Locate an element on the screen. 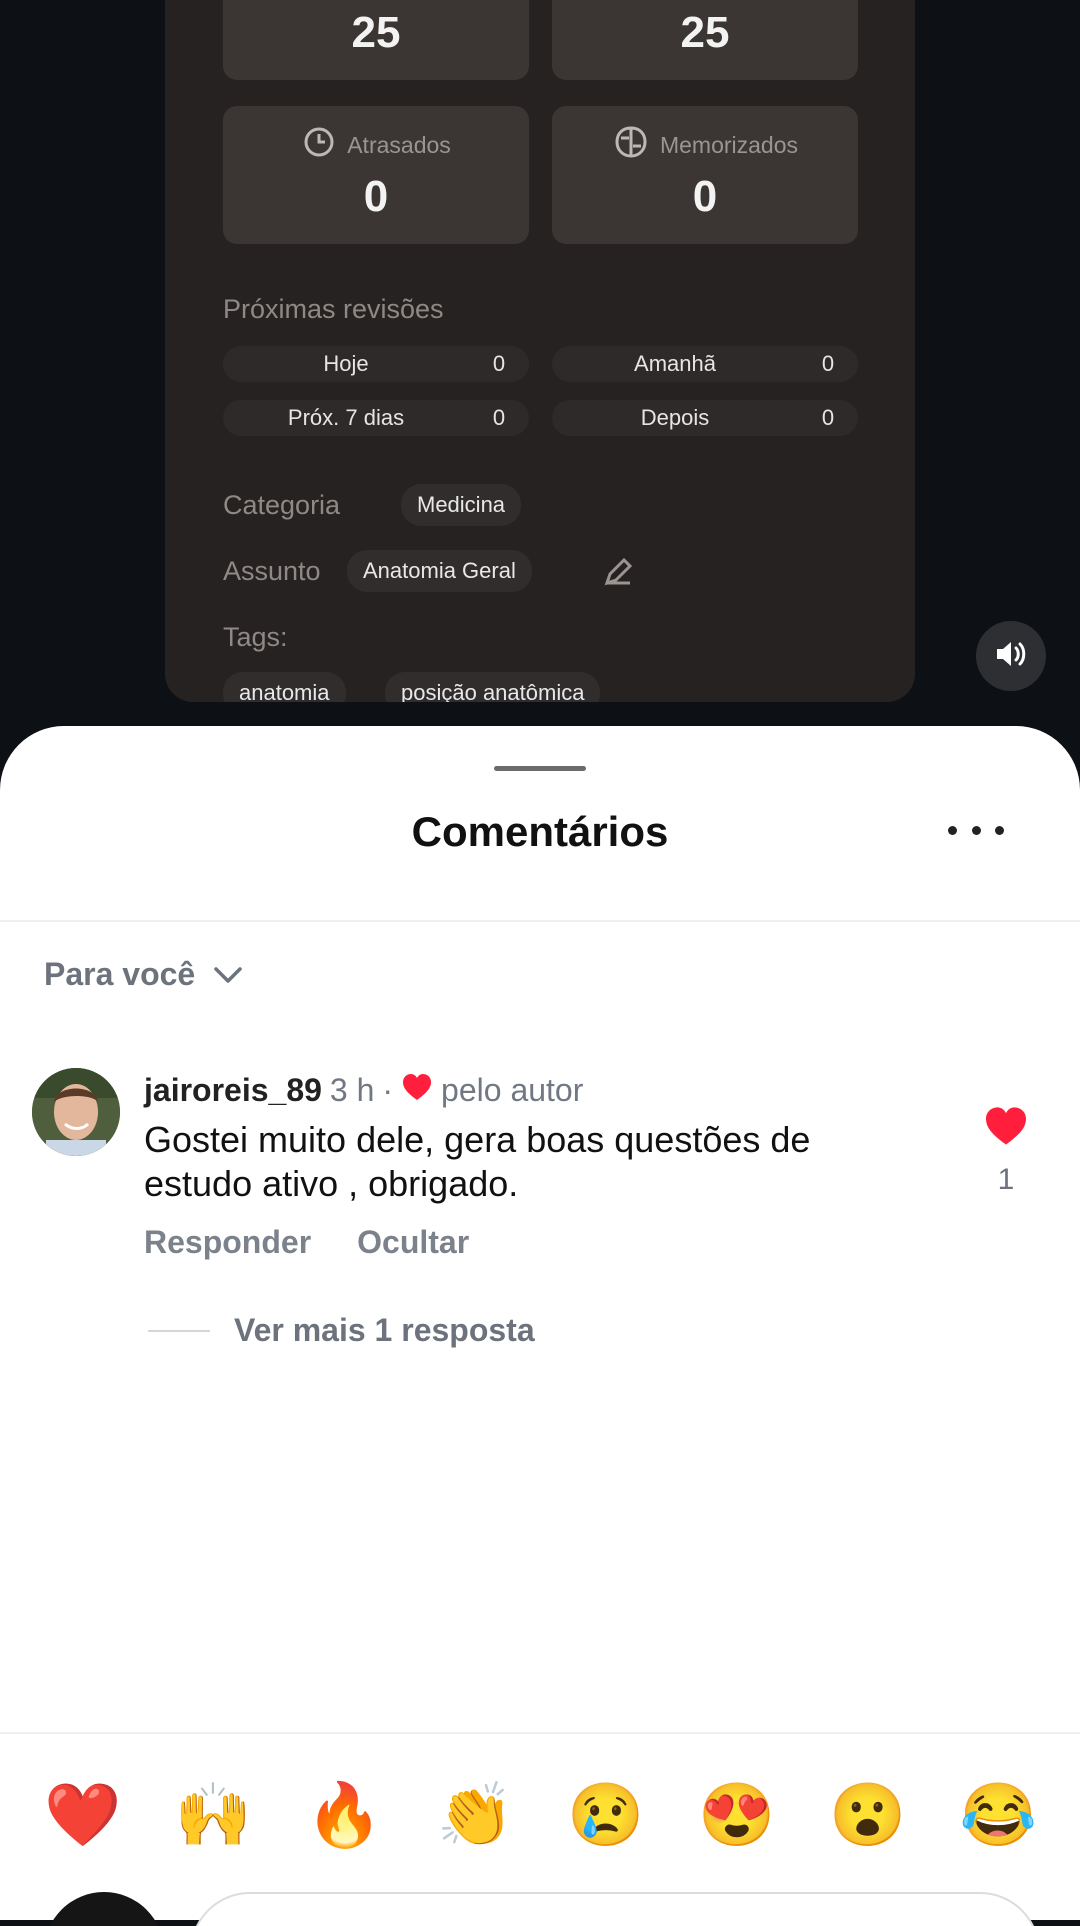 The image size is (1080, 1926). review-label: Hoje is located at coordinates (346, 363).